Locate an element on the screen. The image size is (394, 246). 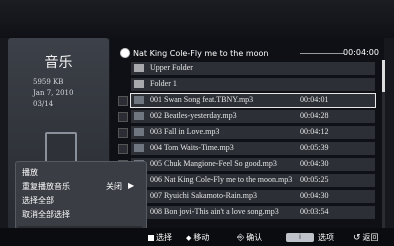
track-row: 001 Swan Song feat.TBNY.mp3 00:04:01 is located at coordinates (247, 100).